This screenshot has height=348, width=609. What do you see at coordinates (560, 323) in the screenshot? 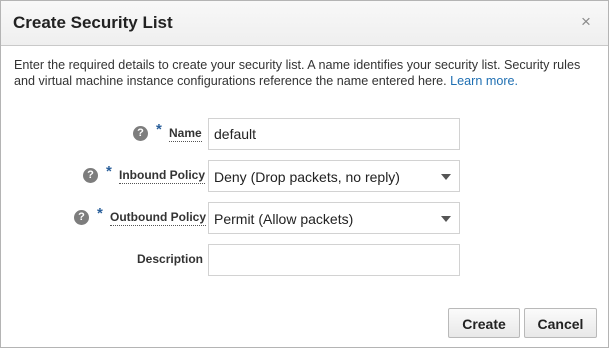
I see `cancel-button: Cancel` at bounding box center [560, 323].